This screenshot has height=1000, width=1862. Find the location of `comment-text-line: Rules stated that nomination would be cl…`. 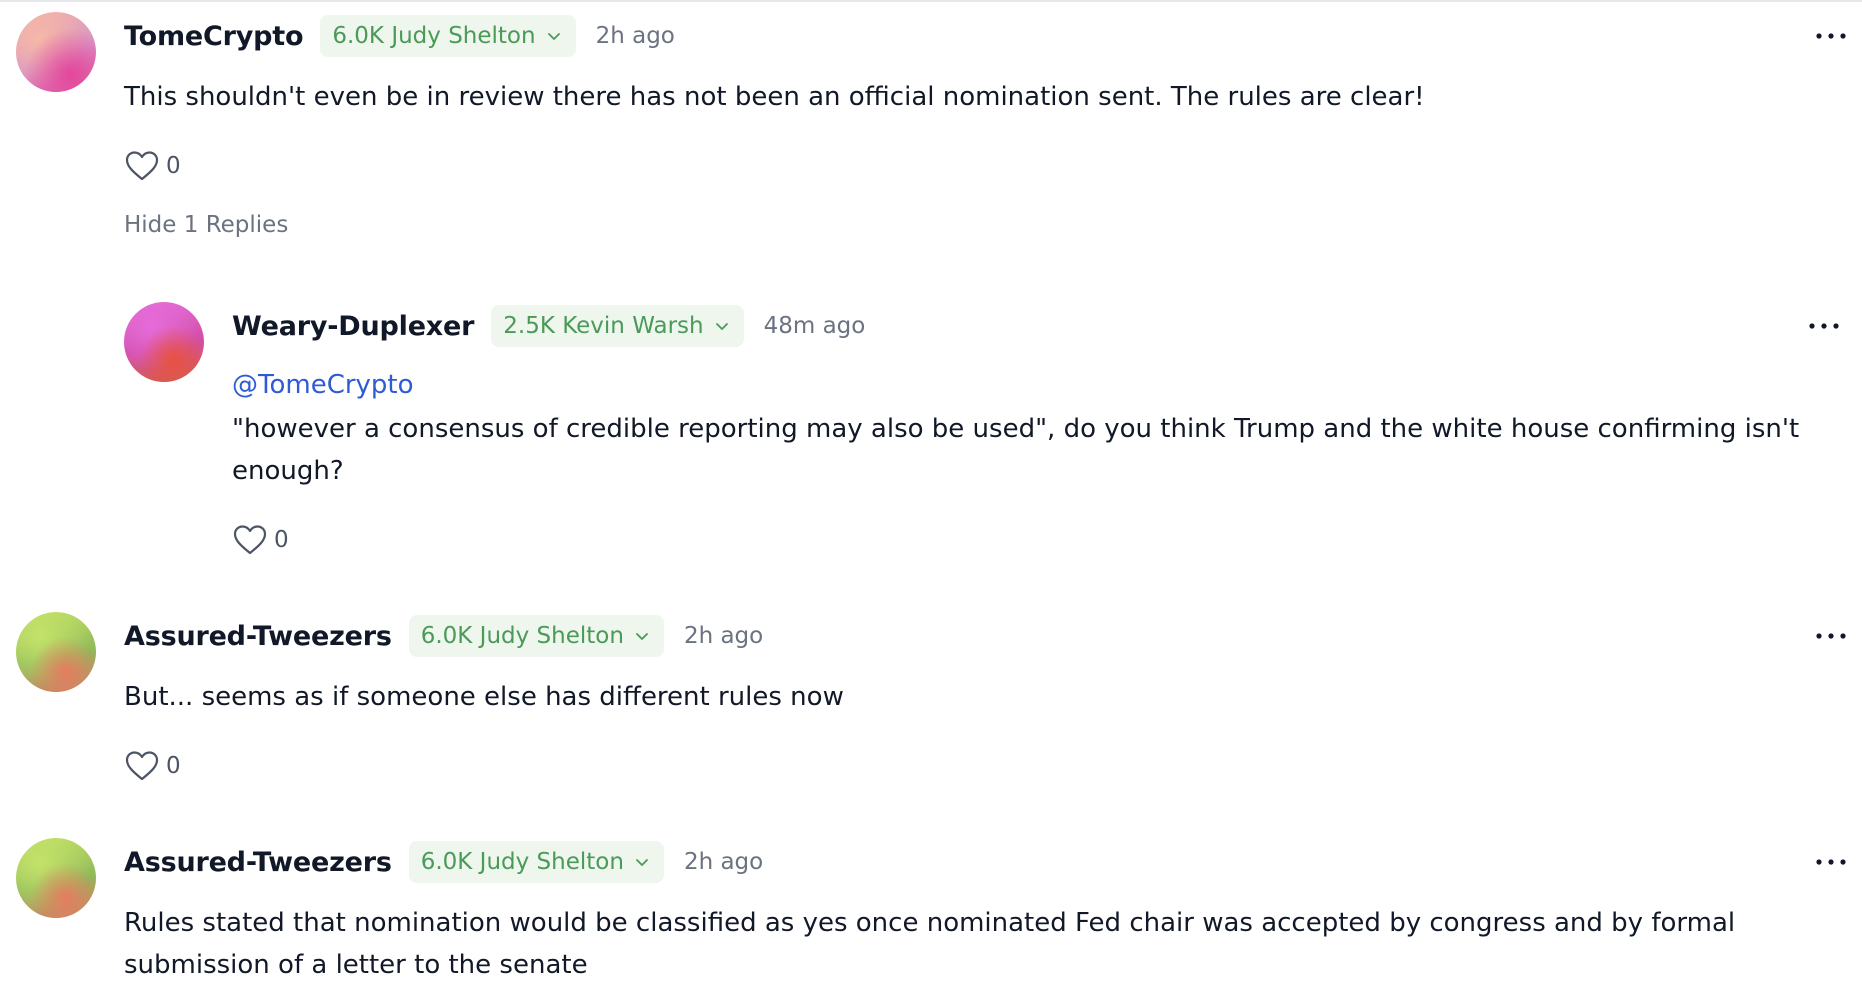

comment-text-line: Rules stated that nomination would be cl… is located at coordinates (930, 923).